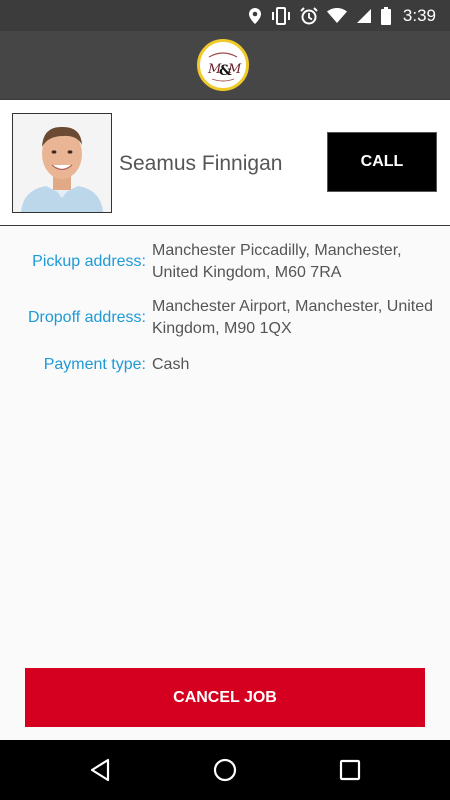  I want to click on status-clock: 3:39, so click(419, 15).